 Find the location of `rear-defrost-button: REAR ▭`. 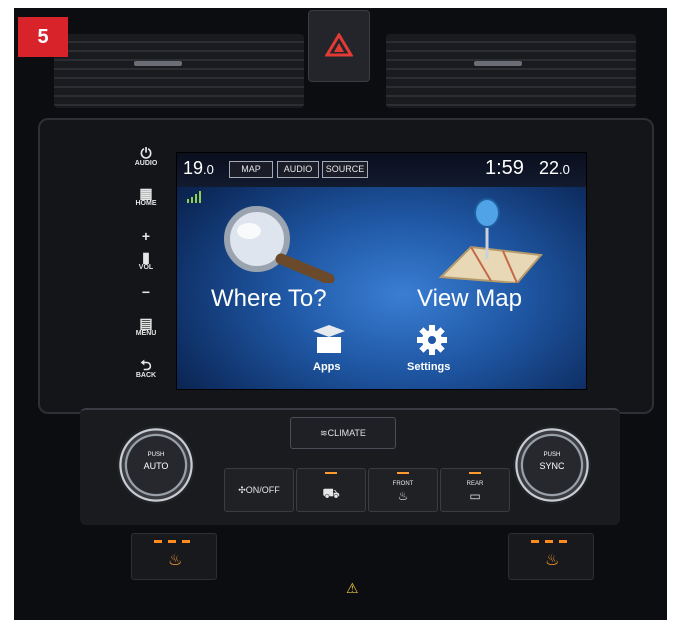

rear-defrost-button: REAR ▭ is located at coordinates (475, 490).